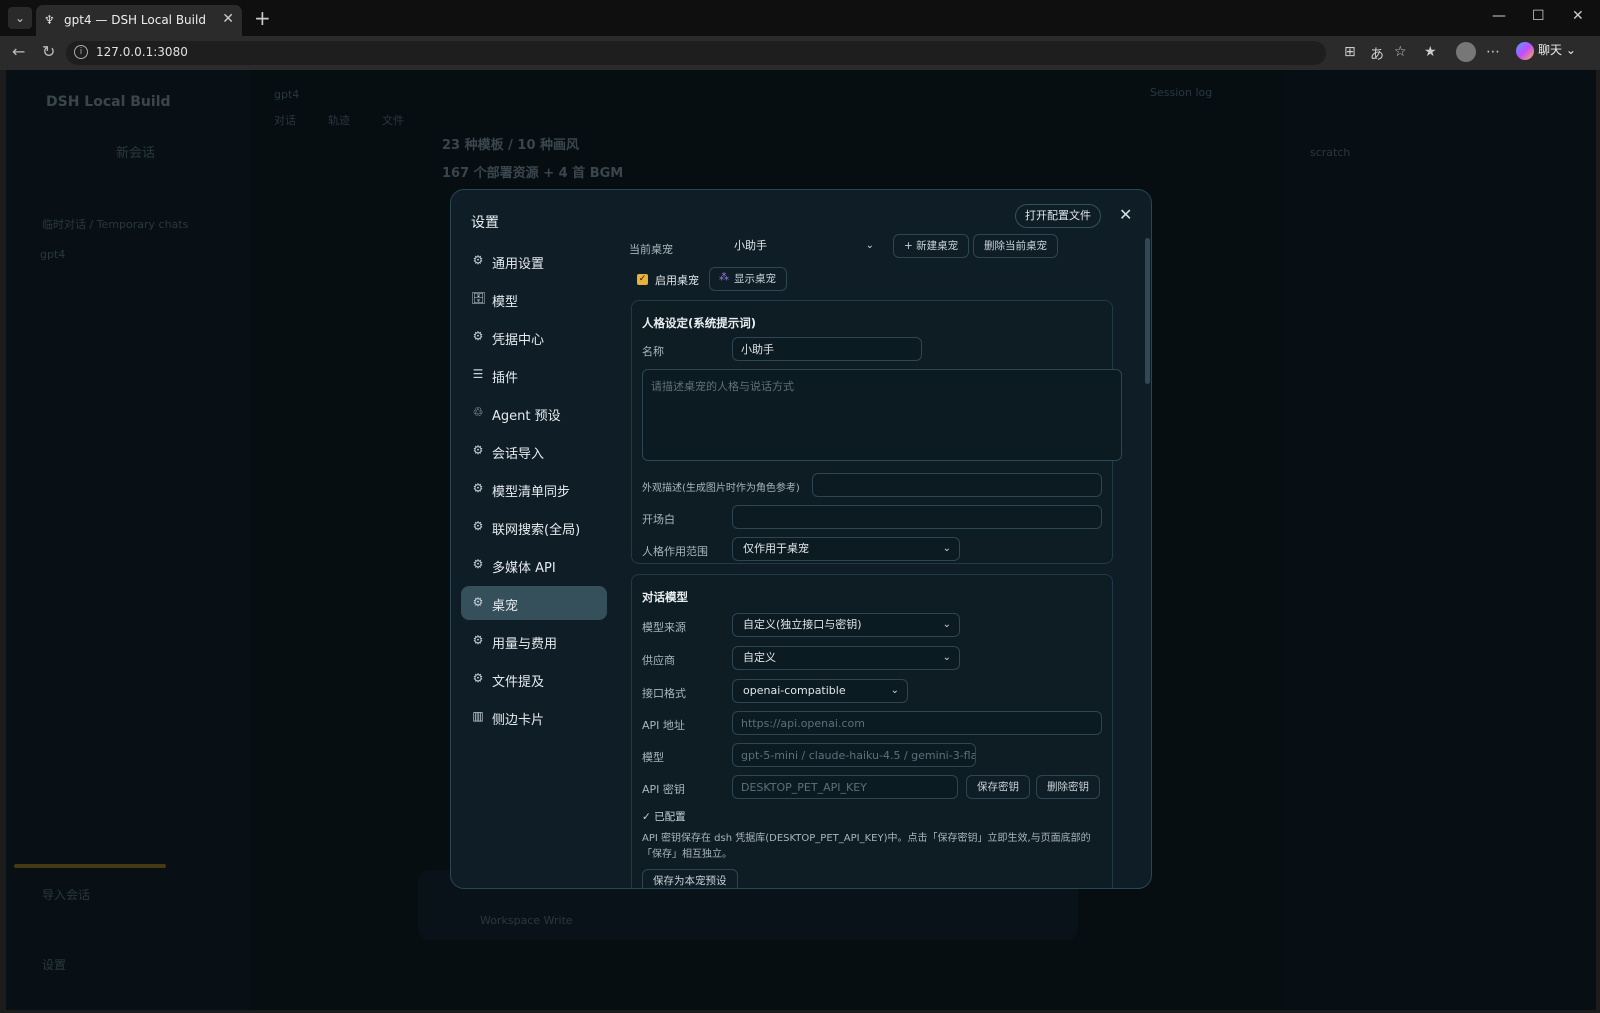  I want to click on close-tab-icon: ✕, so click(228, 19).